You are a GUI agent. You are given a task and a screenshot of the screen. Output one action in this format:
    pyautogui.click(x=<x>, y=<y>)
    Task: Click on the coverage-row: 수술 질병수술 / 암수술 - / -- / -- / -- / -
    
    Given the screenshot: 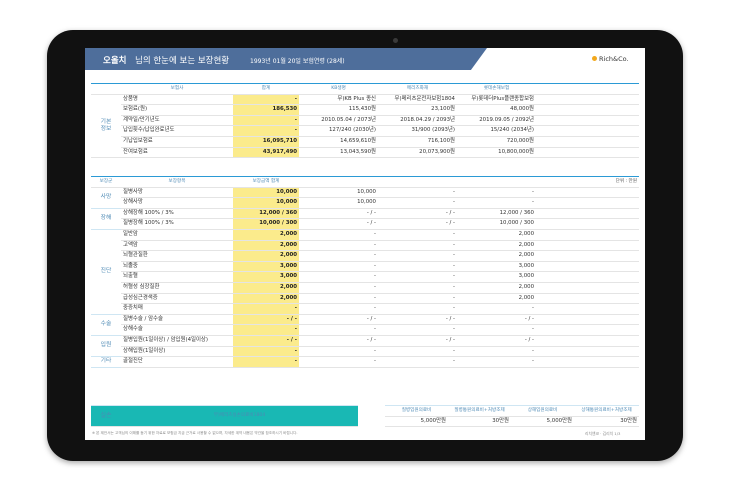 What is the action you would take?
    pyautogui.click(x=365, y=325)
    